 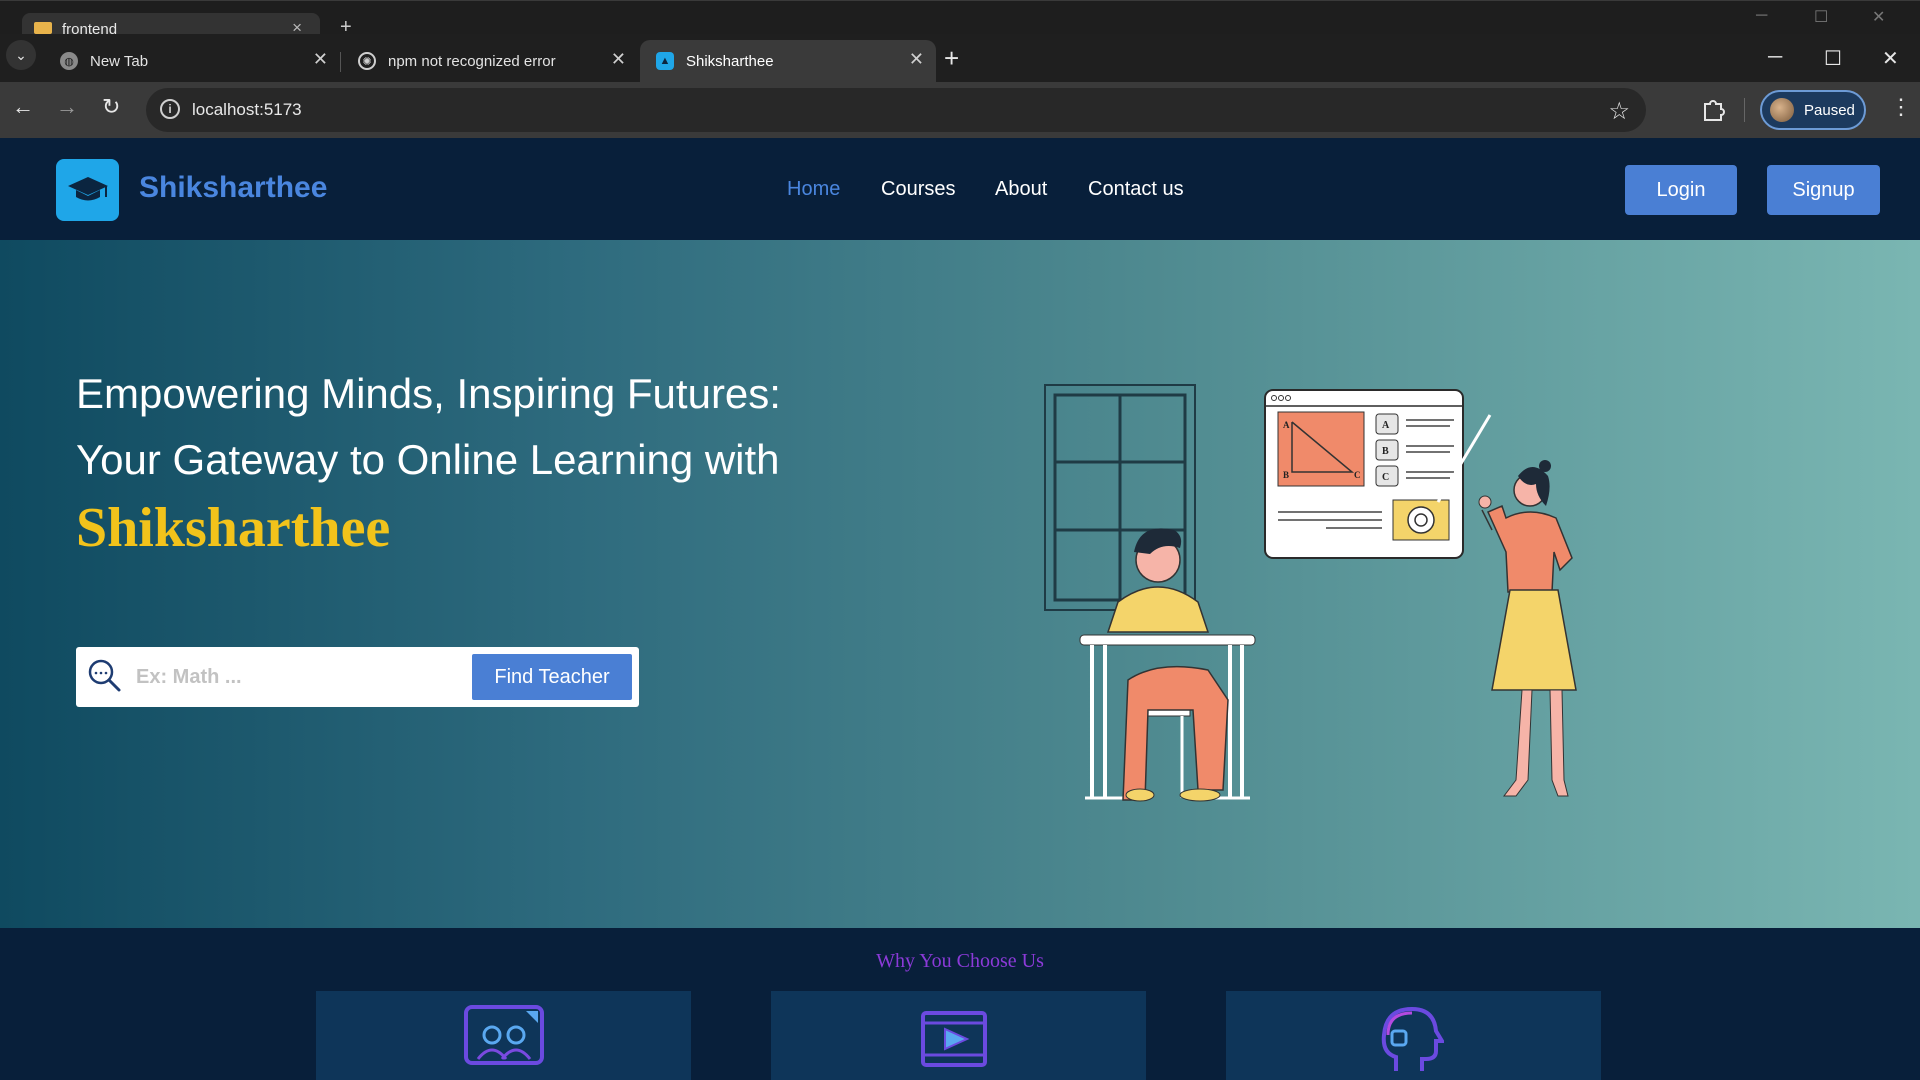 I want to click on browser-toolbar: ← → ↻ i localhost:5173 ☆ Paused ⋮, so click(x=960, y=110).